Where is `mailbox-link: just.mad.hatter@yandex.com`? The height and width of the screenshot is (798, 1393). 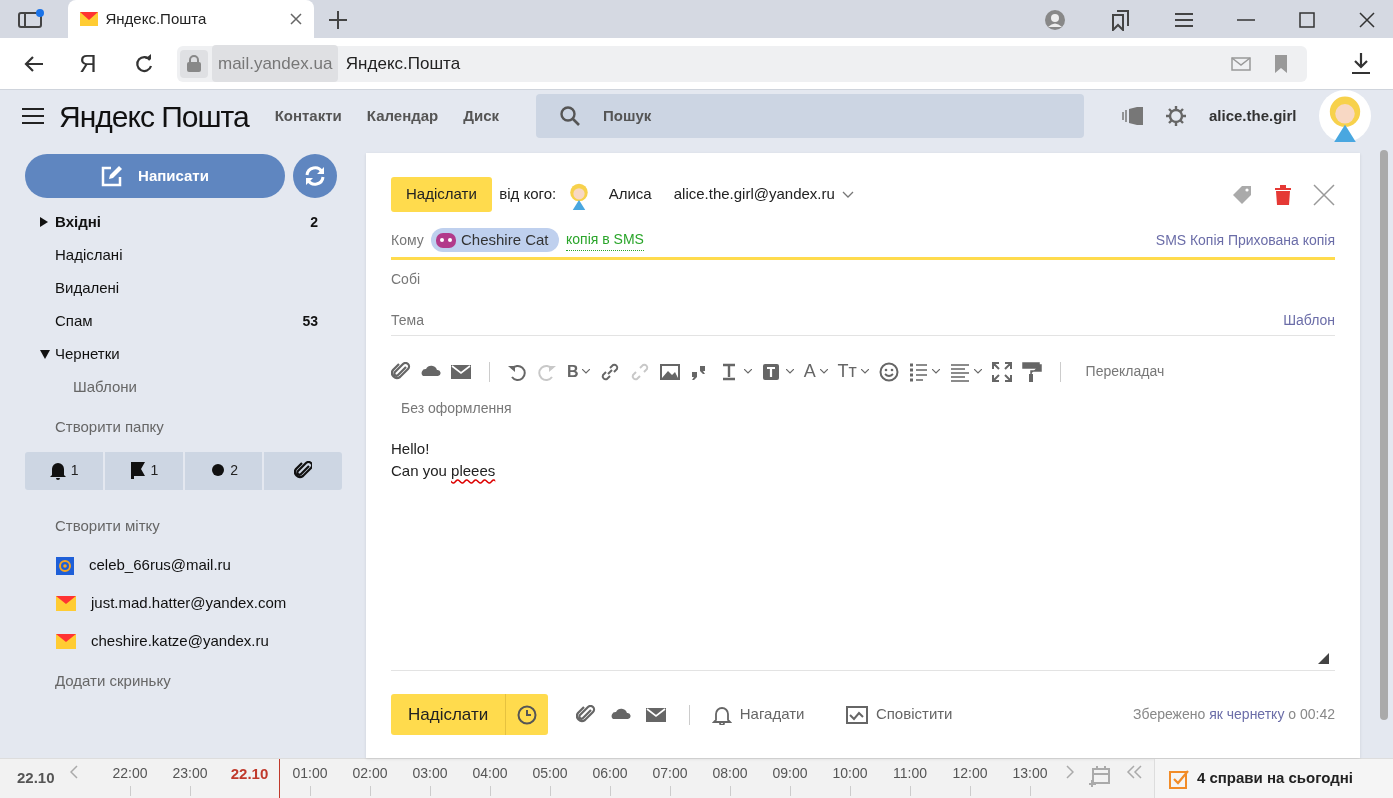
mailbox-link: just.mad.hatter@yandex.com is located at coordinates (189, 603).